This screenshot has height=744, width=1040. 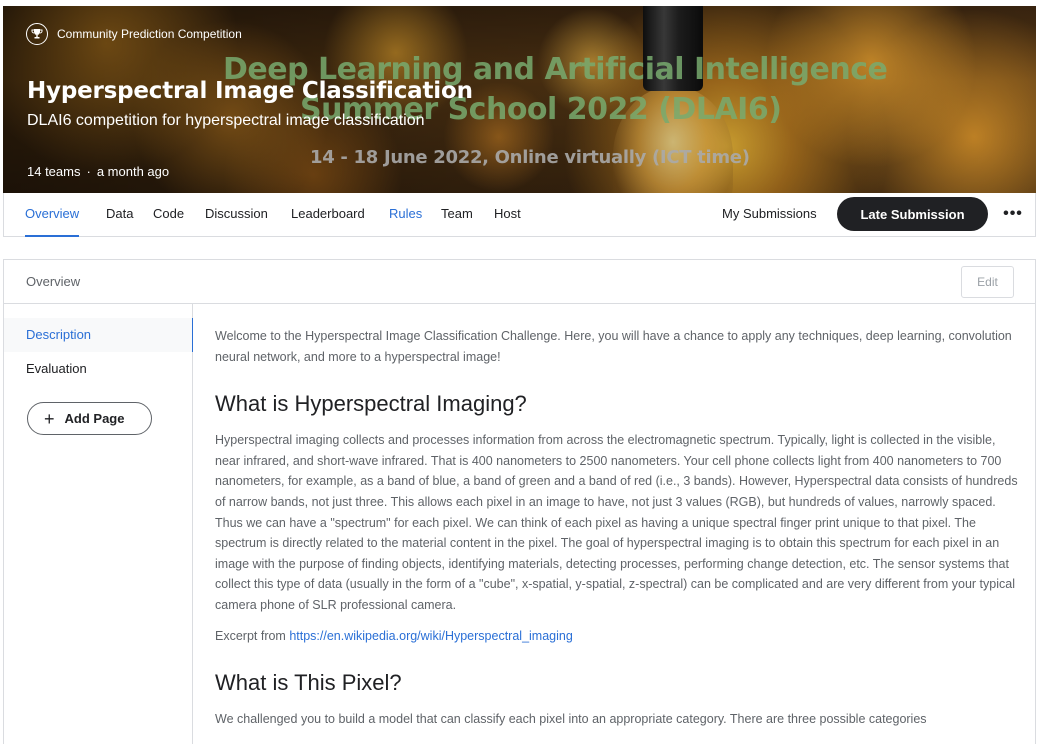 I want to click on heading-hyperspectral-imaging: What is Hyperspectral Imaging?, so click(x=371, y=404).